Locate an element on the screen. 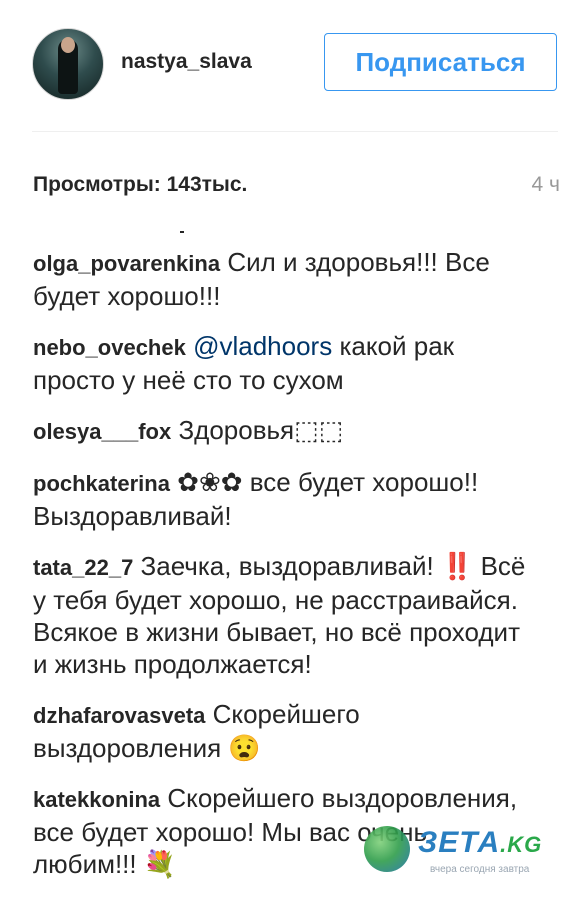 The image size is (570, 898). view-count: Просмотры: 143тыс. is located at coordinates (140, 184).